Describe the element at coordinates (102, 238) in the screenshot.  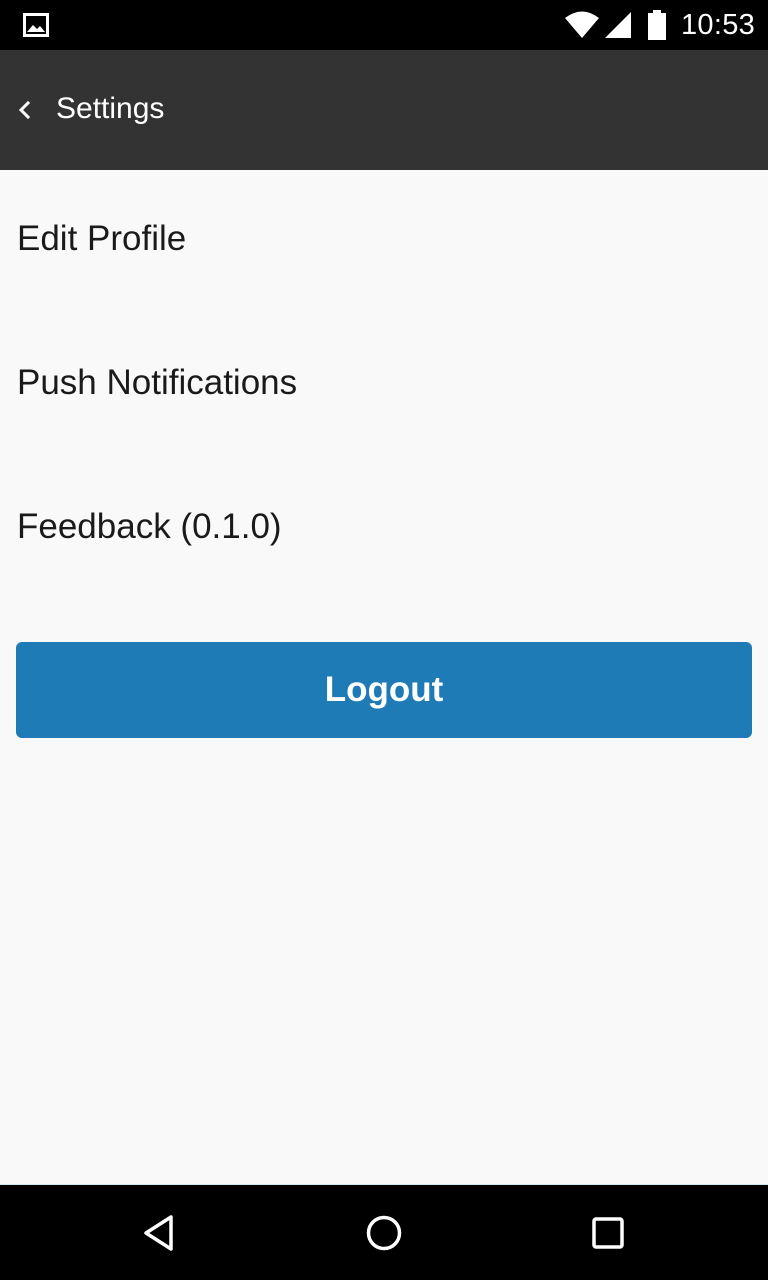
I see `menu-item-label: Edit Profile` at that location.